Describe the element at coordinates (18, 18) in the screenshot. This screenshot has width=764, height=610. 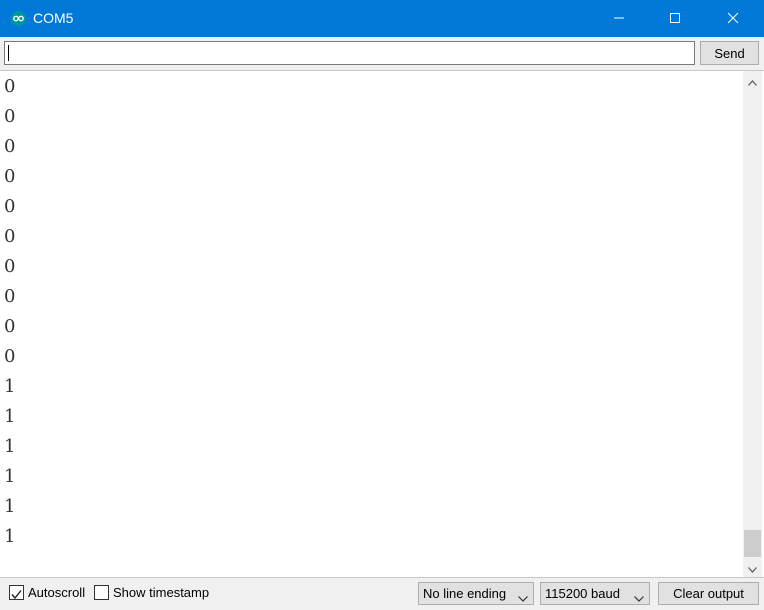
I see `arduino-infinity-icon` at that location.